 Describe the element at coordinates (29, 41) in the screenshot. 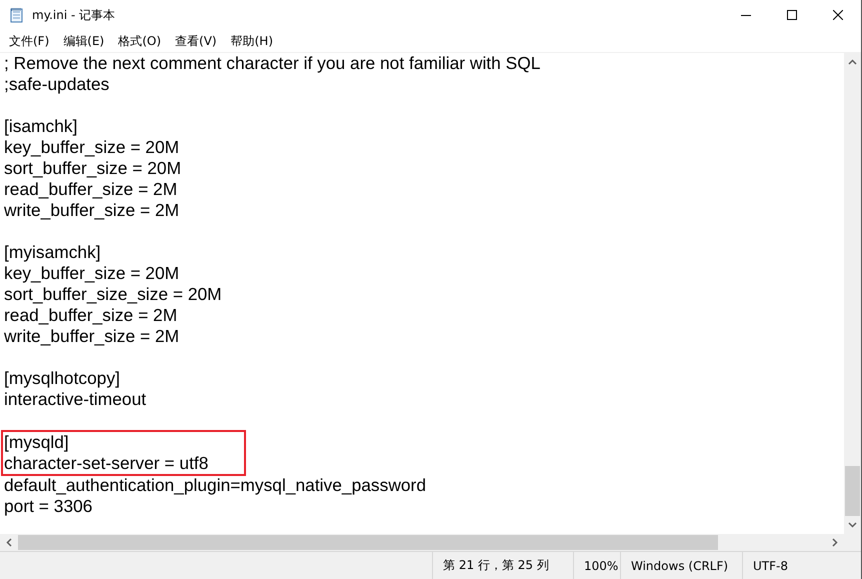

I see `menu-item: 文件(F)` at that location.